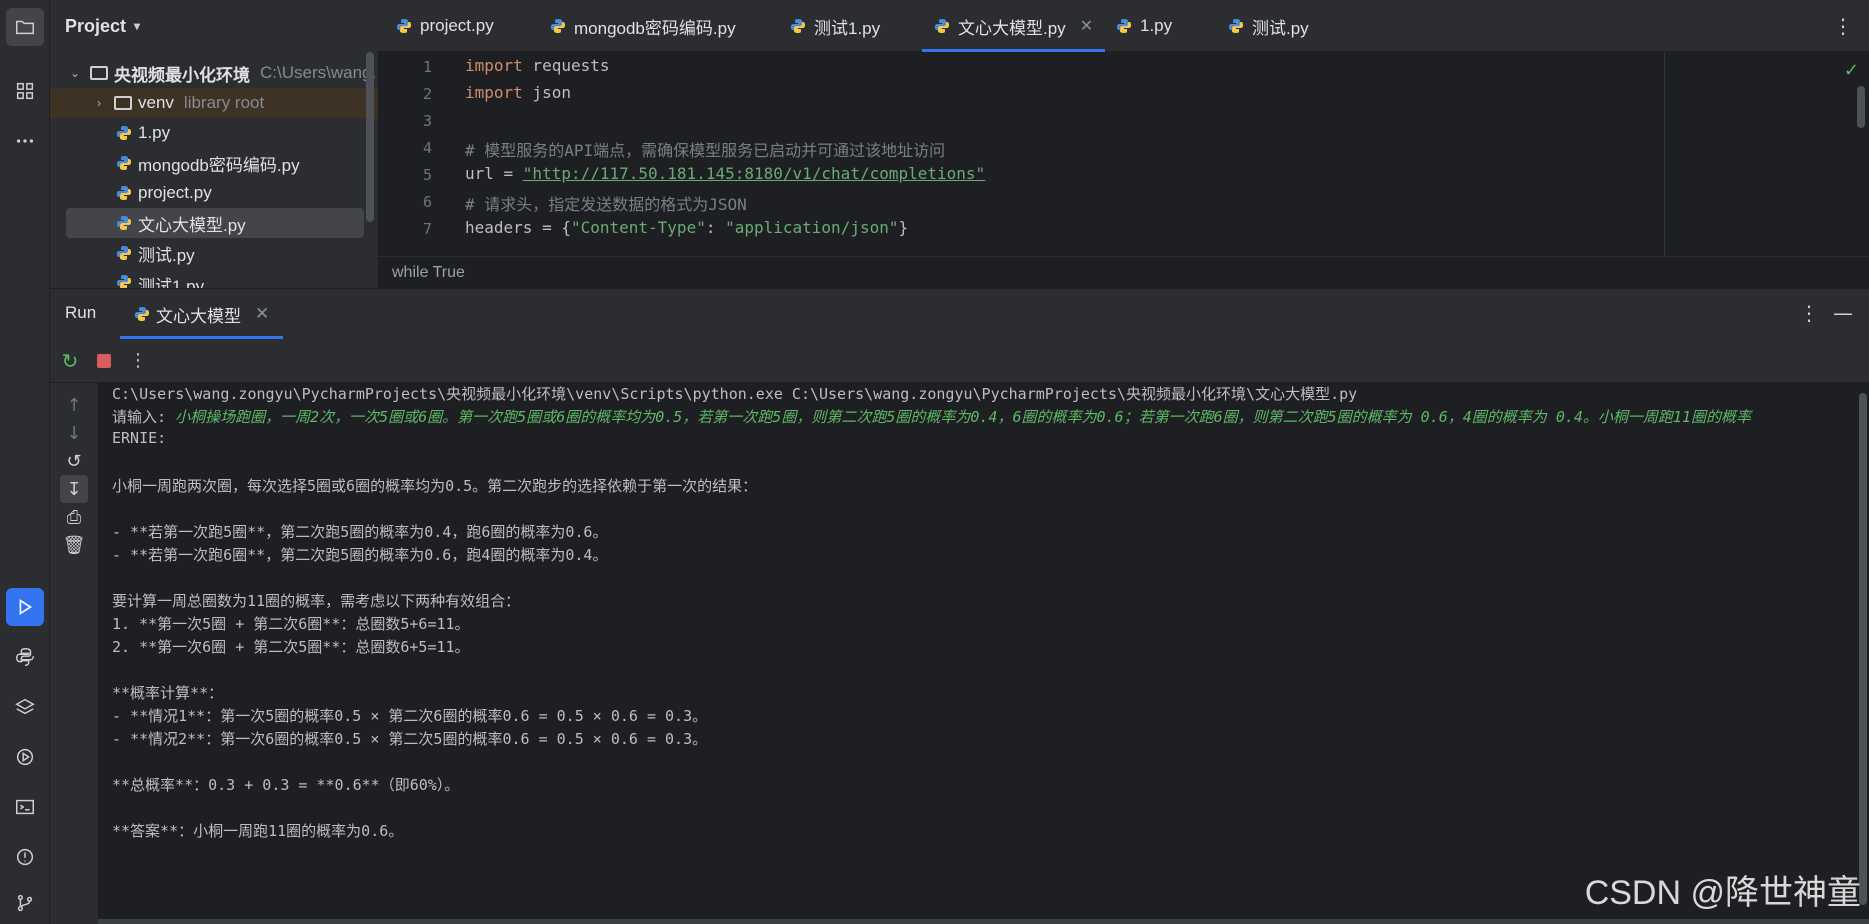 This screenshot has width=1869, height=924. Describe the element at coordinates (25, 903) in the screenshot. I see `git-icon` at that location.